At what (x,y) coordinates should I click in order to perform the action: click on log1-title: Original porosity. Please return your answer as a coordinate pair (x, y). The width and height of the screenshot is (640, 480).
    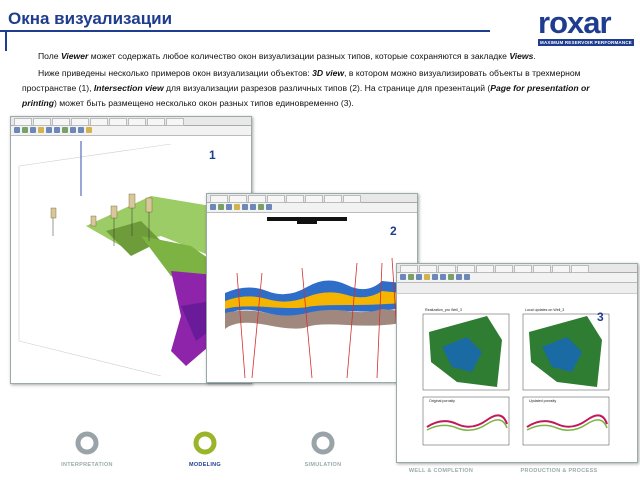
    Looking at the image, I should click on (442, 401).